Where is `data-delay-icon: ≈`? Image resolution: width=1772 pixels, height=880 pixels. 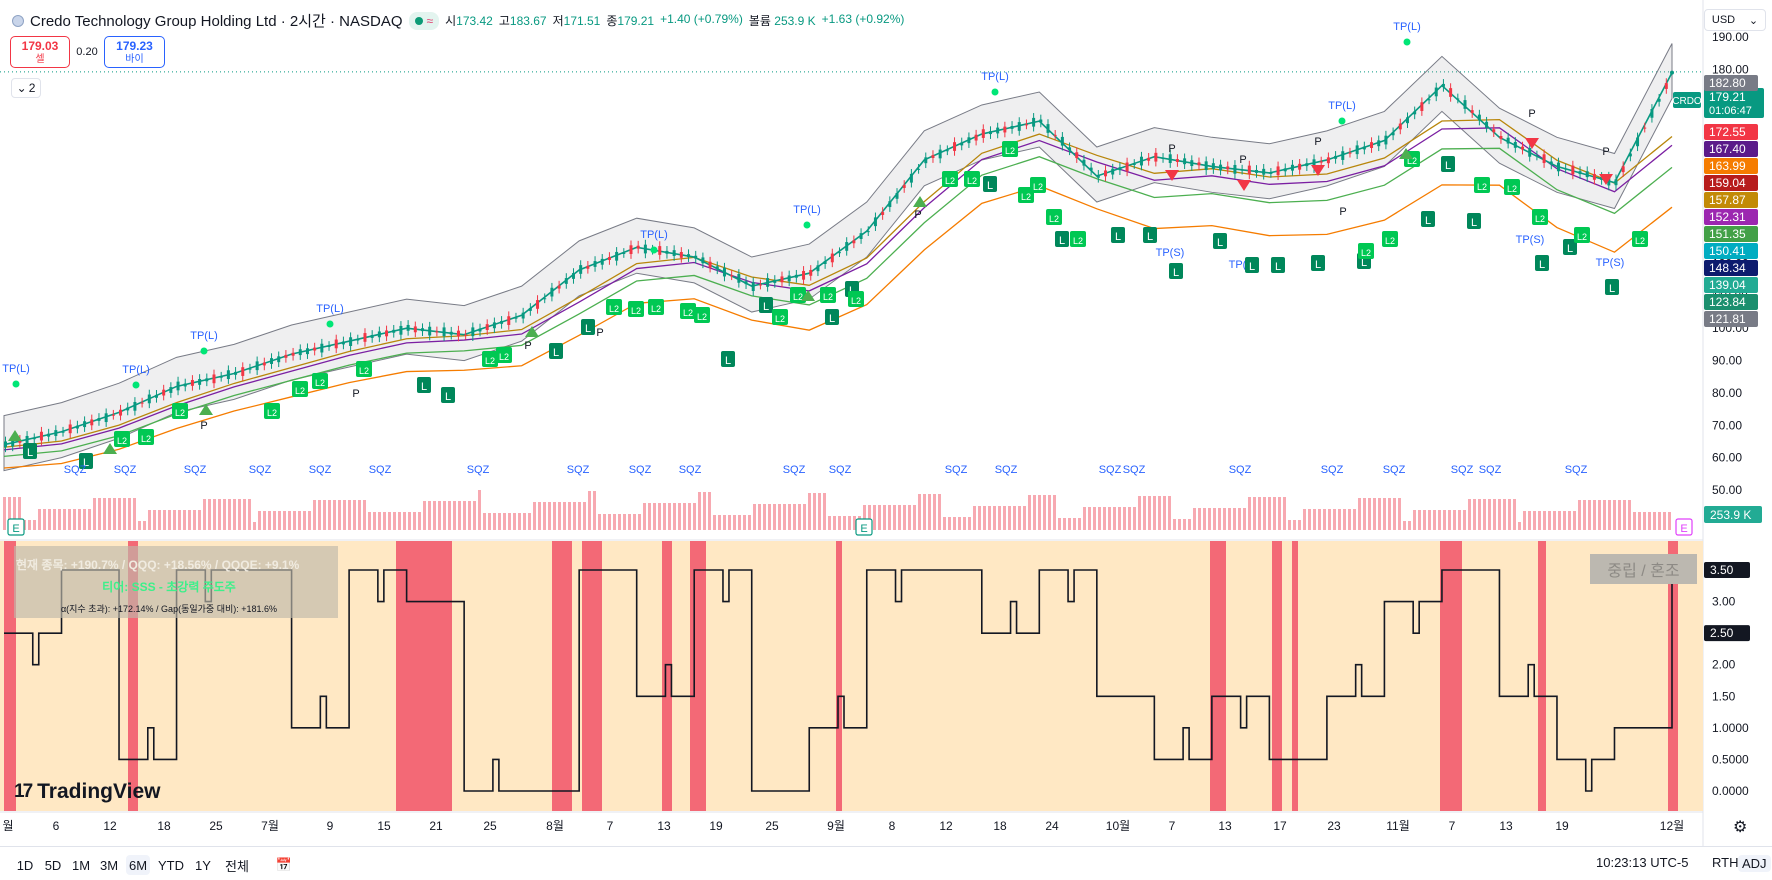 data-delay-icon: ≈ is located at coordinates (430, 20).